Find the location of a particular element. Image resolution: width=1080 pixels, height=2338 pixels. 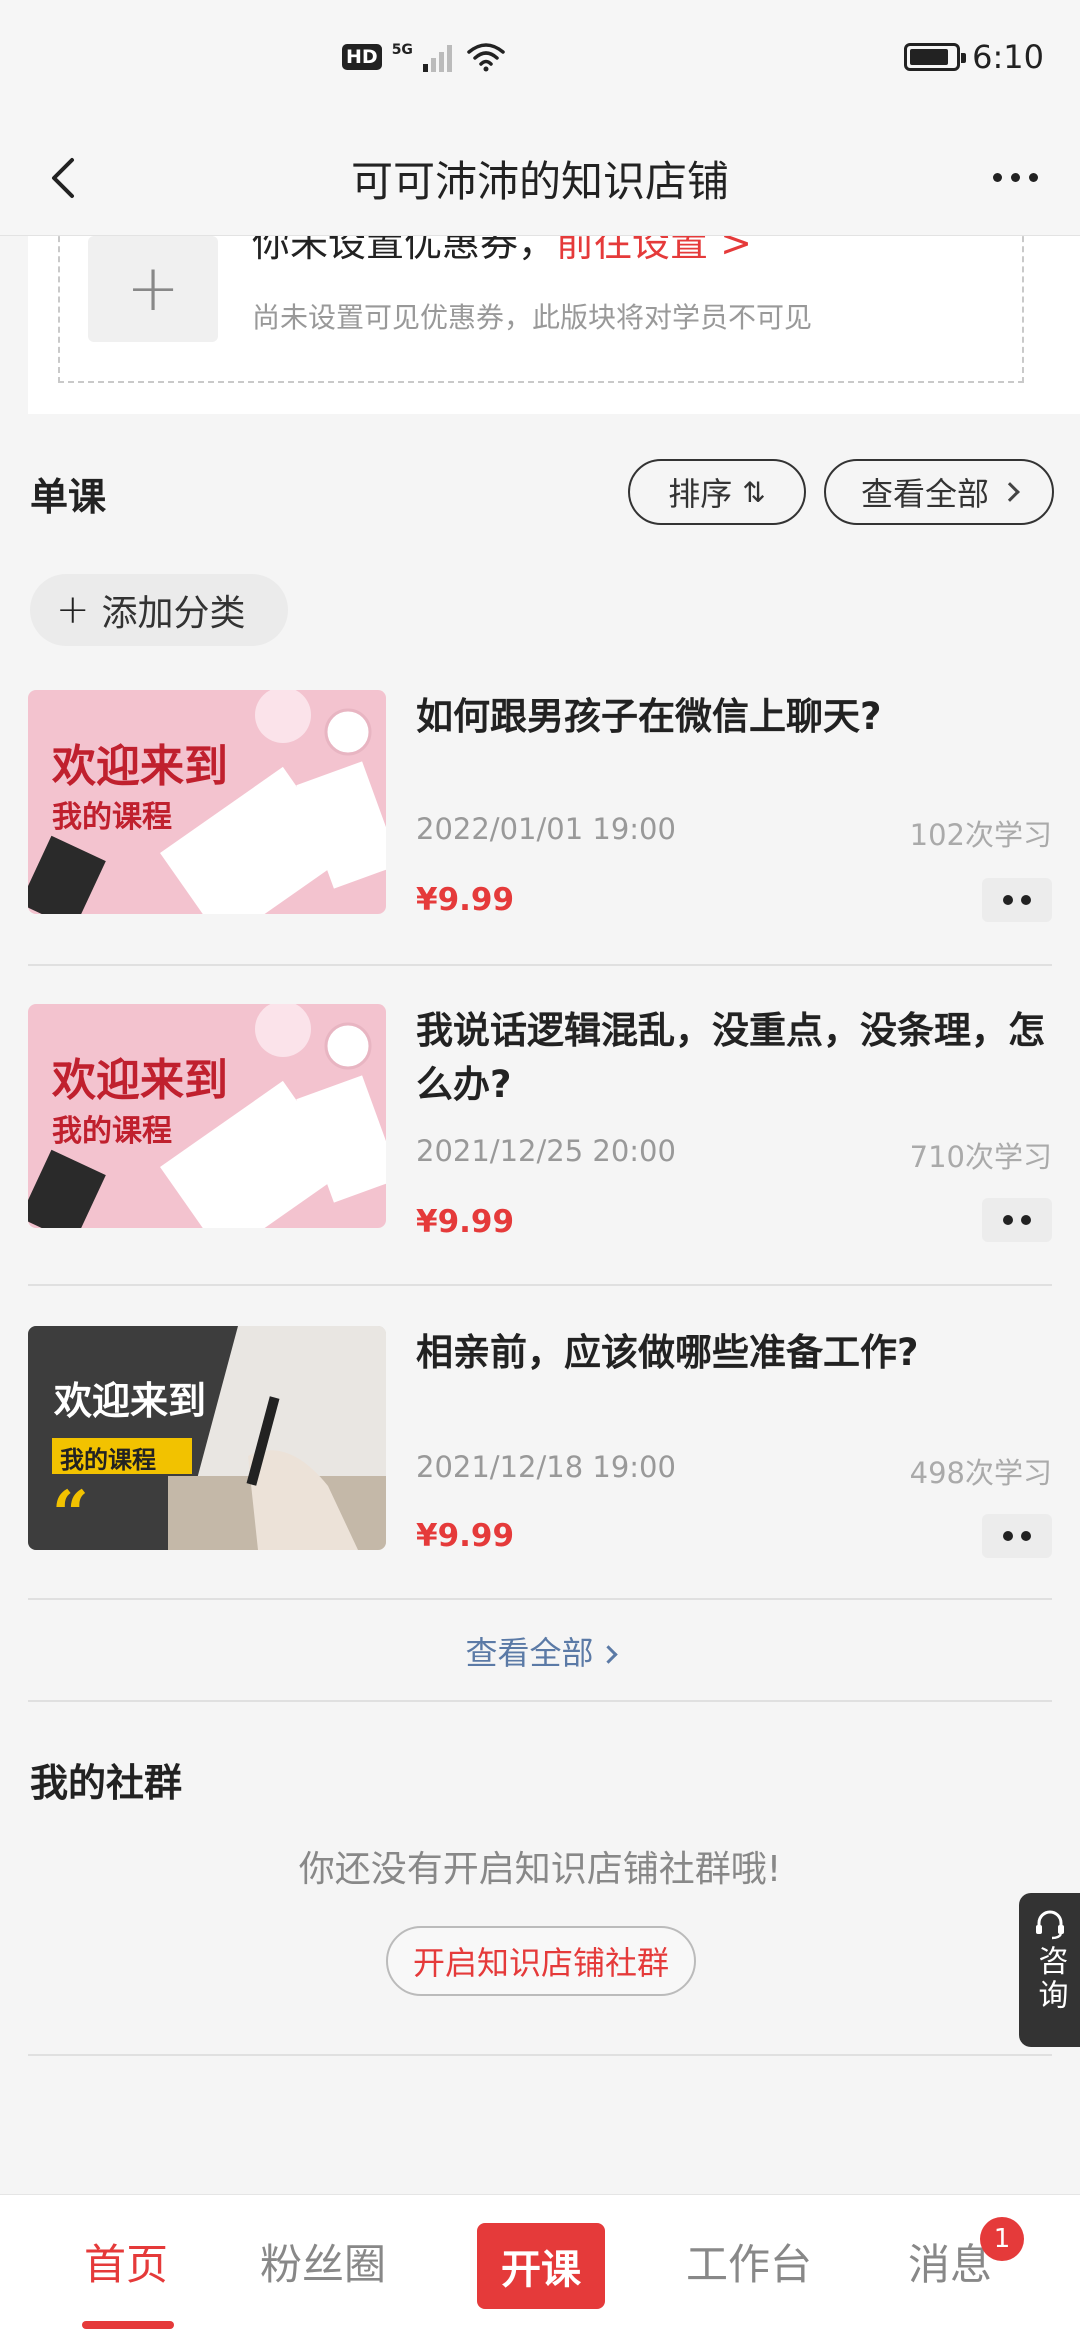

more-button is located at coordinates (1015, 177).